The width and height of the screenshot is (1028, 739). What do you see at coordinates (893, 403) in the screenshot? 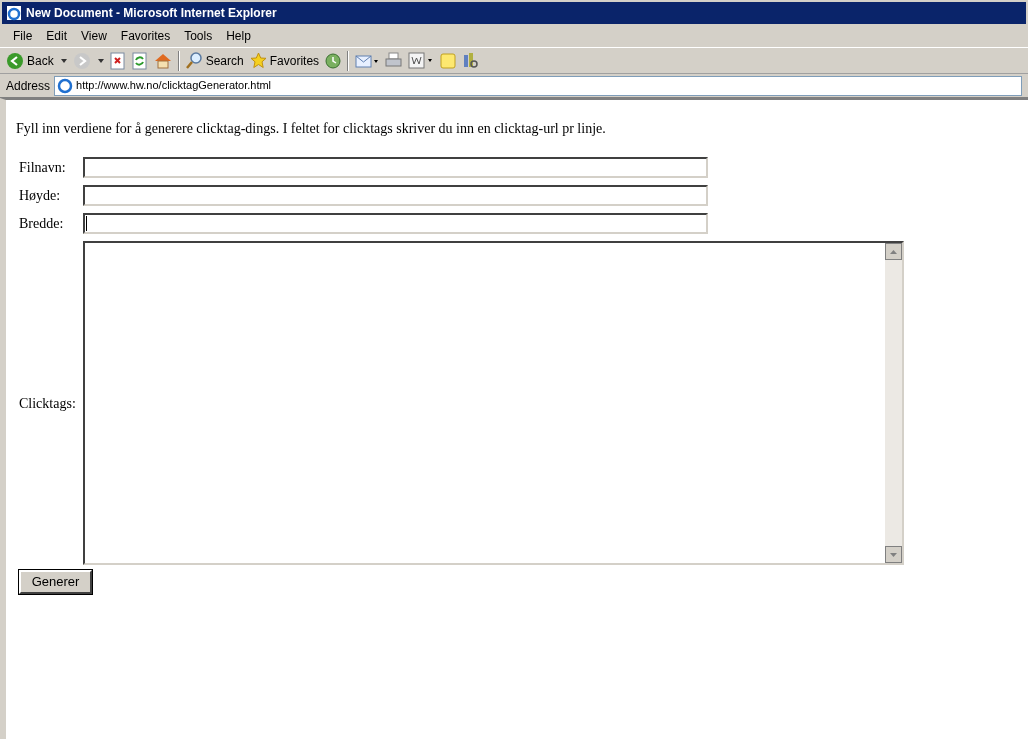
I see `scrollbar` at bounding box center [893, 403].